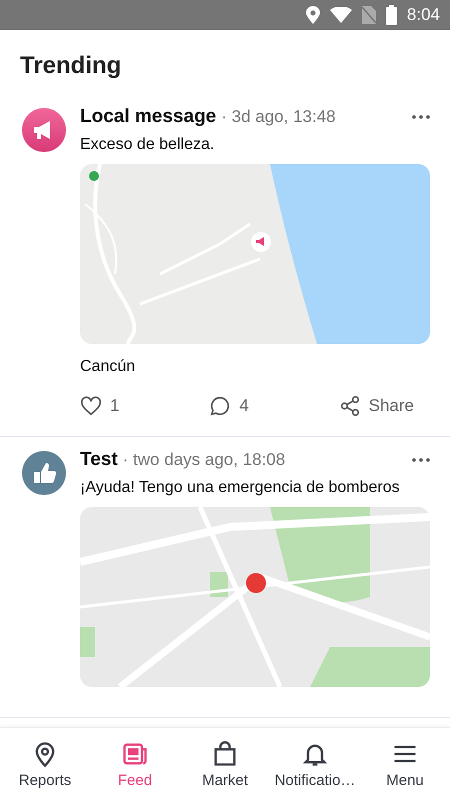 The width and height of the screenshot is (450, 800). I want to click on author-name: Local message, so click(148, 117).